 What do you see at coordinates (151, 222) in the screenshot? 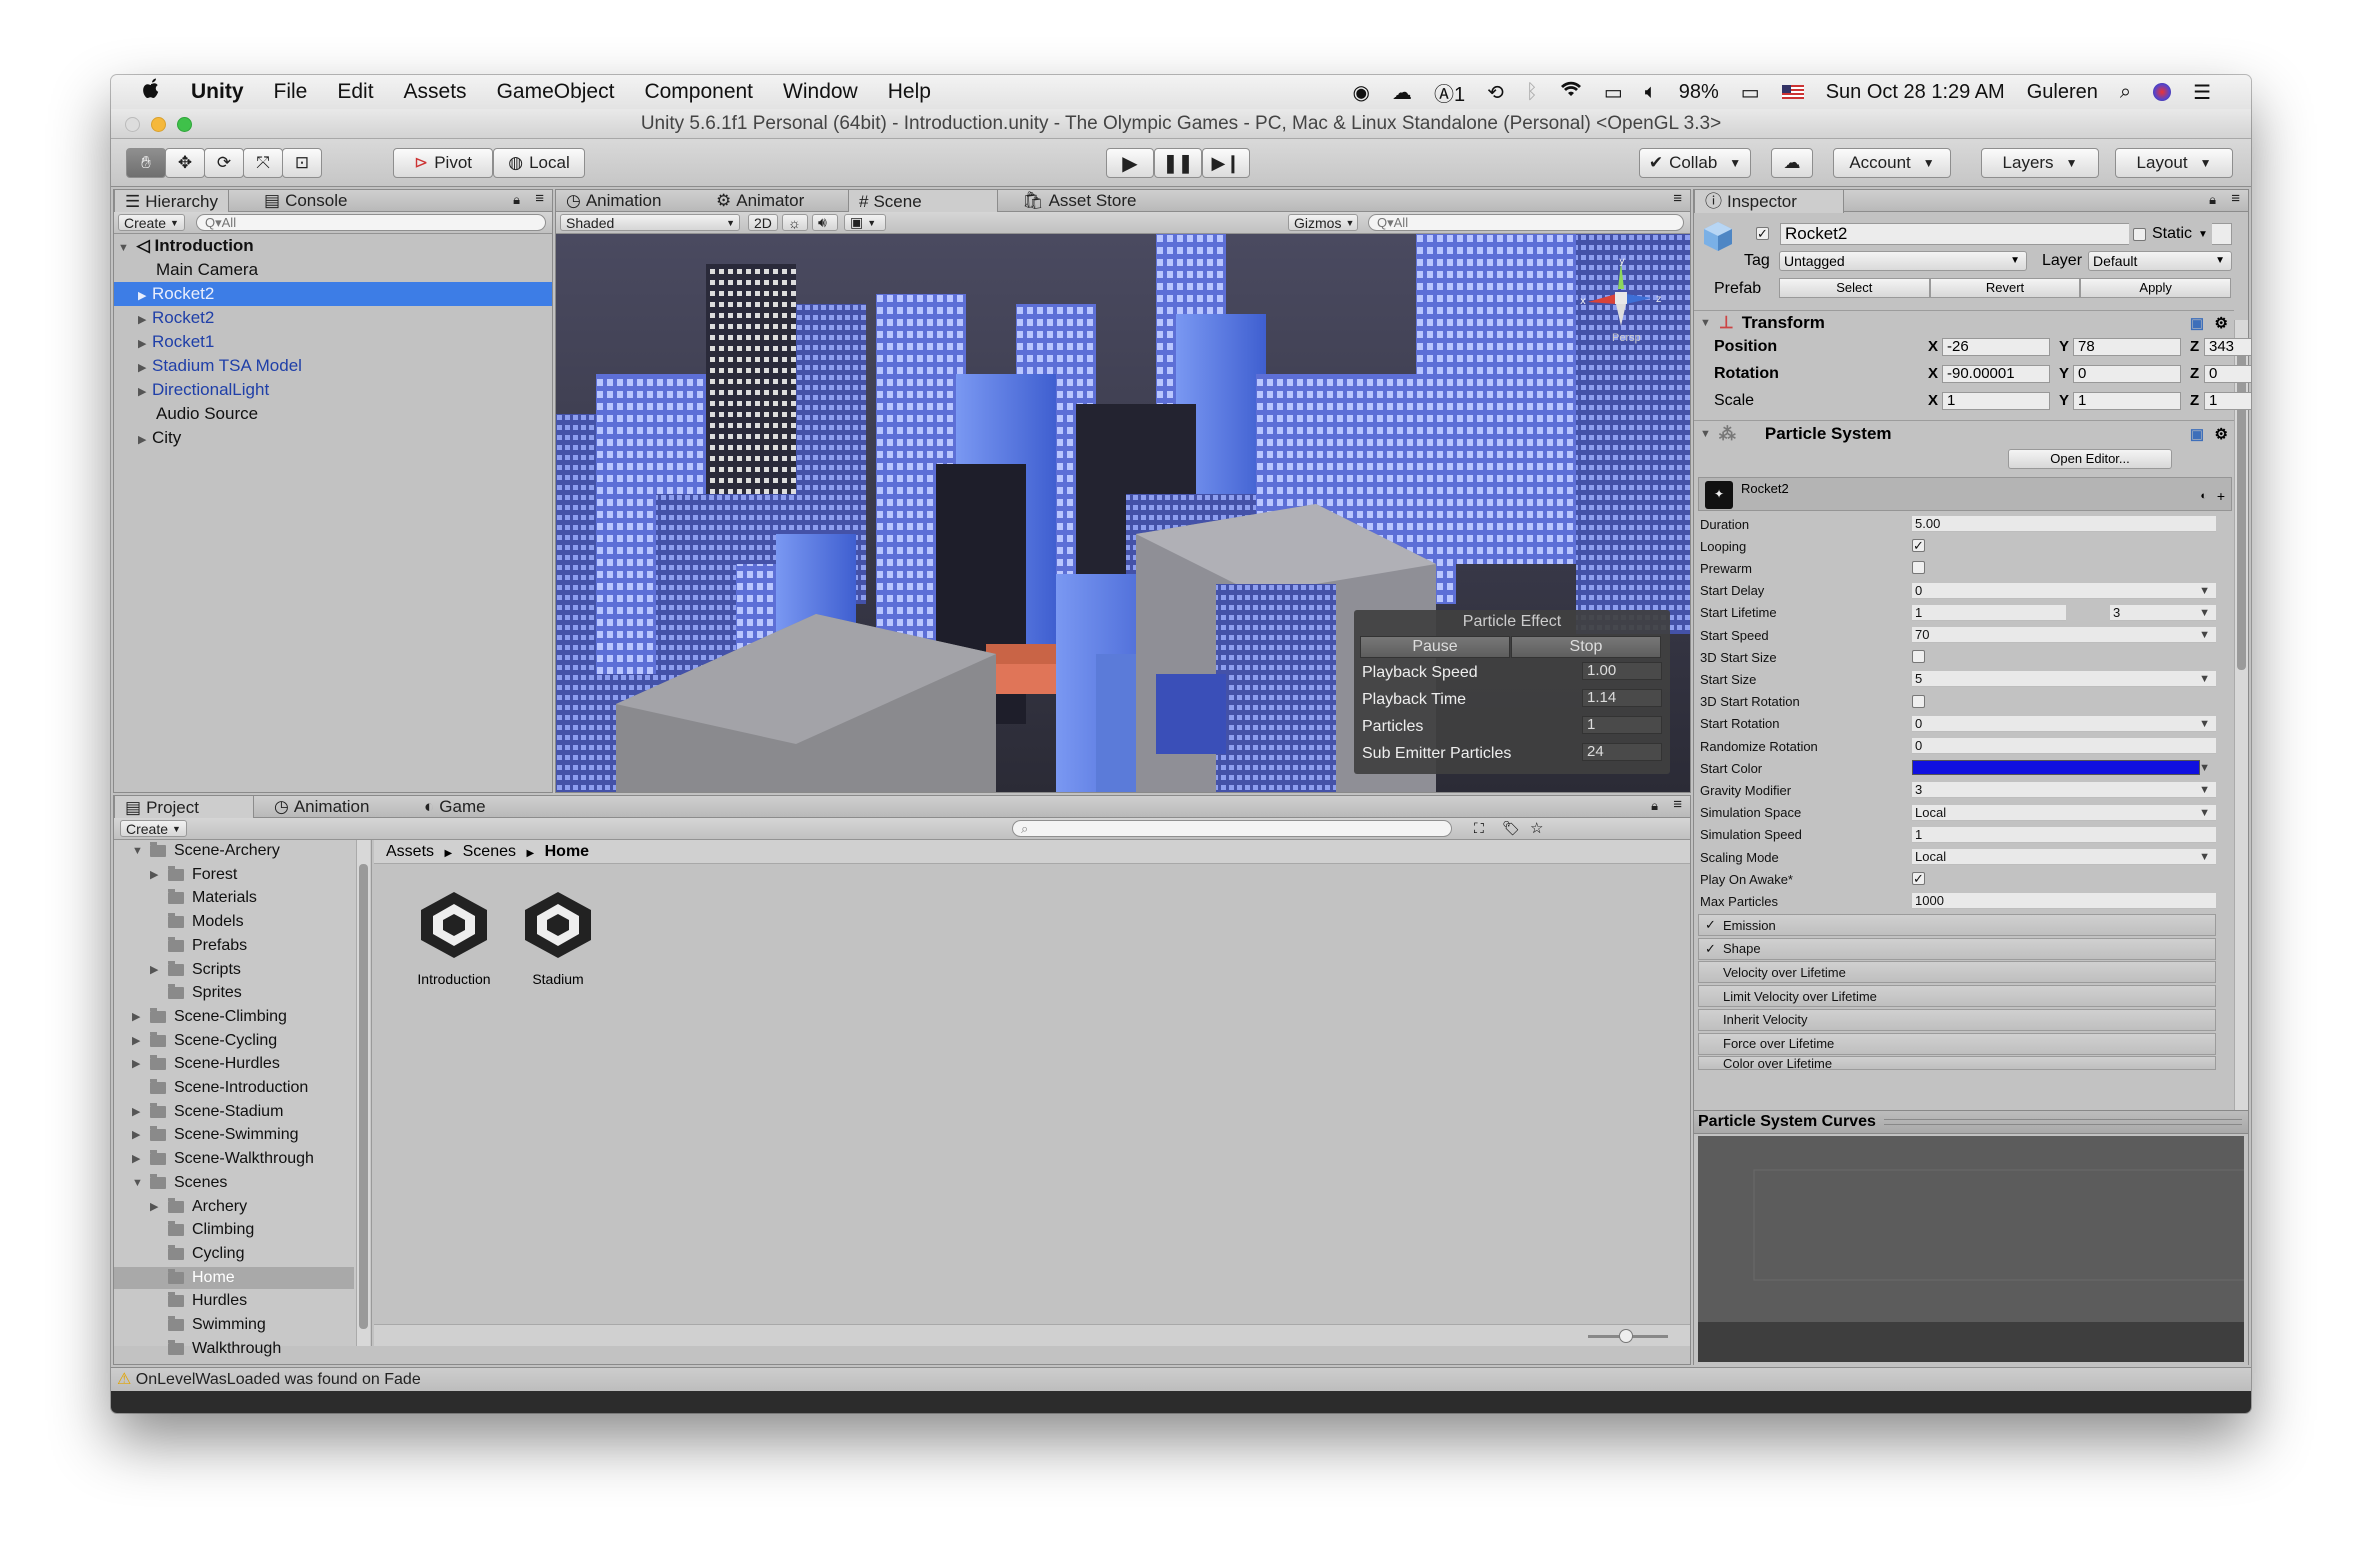
I see `hierarchy-create-button: Create ▼` at bounding box center [151, 222].